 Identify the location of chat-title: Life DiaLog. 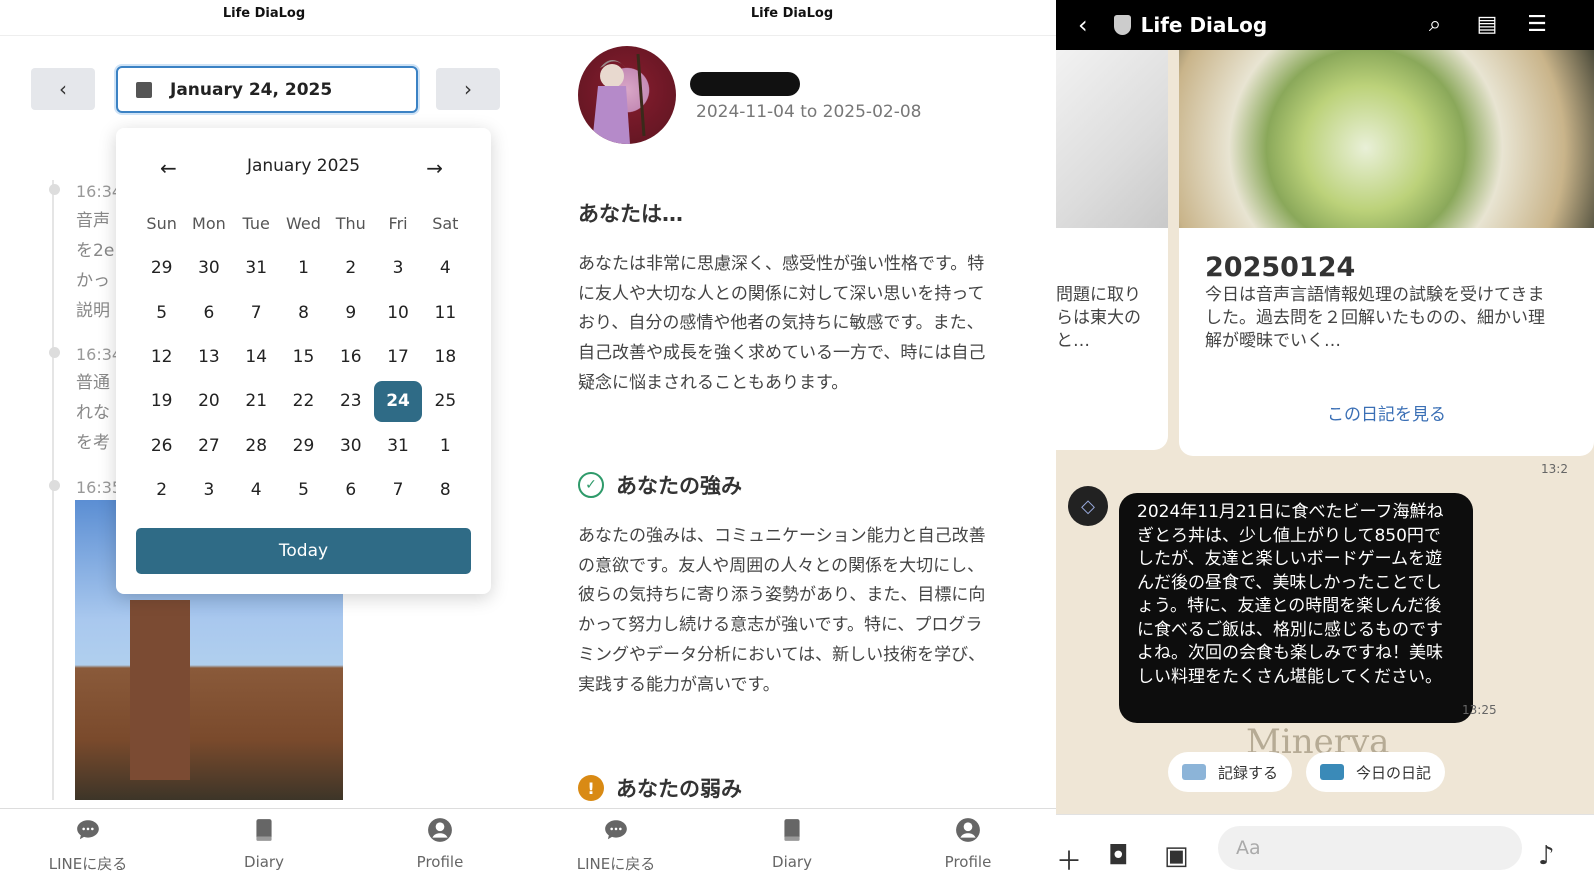
(1204, 25).